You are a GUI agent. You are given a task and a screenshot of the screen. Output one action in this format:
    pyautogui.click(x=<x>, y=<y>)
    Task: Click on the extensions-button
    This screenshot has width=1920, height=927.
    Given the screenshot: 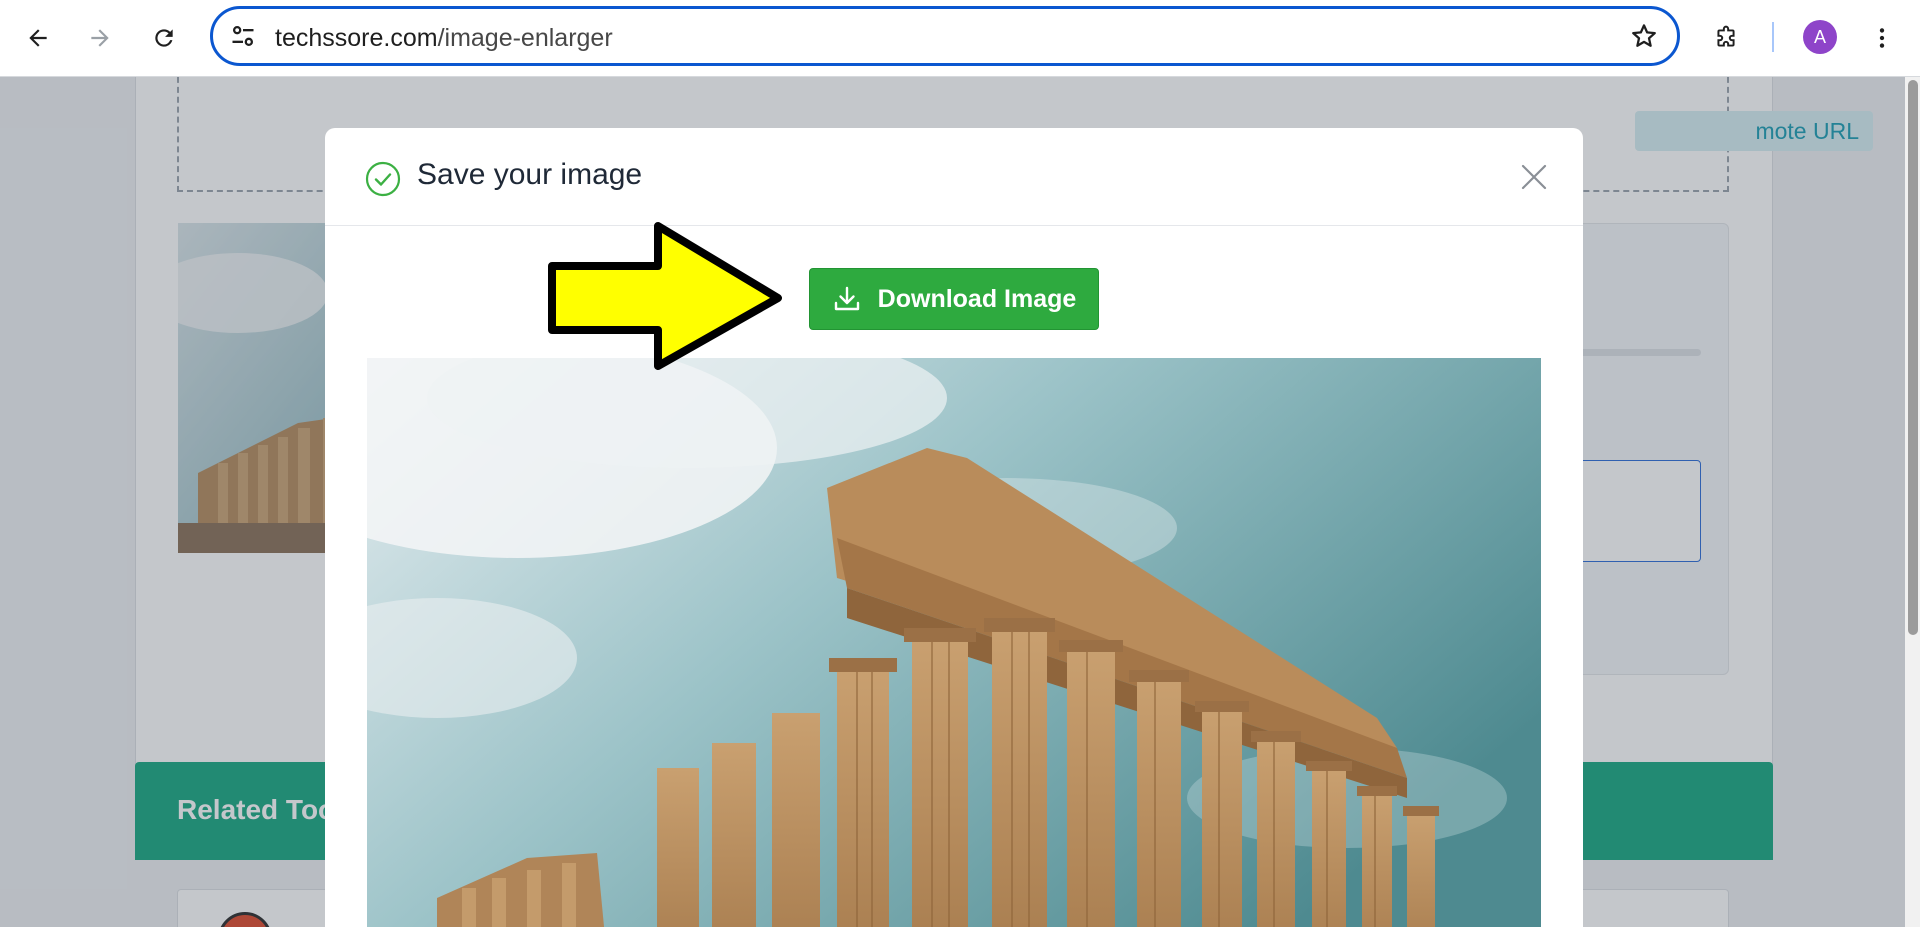 What is the action you would take?
    pyautogui.click(x=1726, y=38)
    